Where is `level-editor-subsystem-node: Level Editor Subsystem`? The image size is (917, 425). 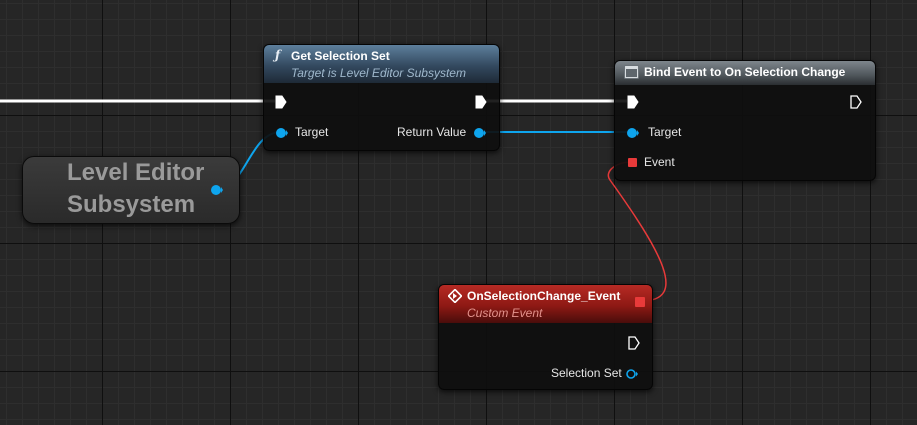 level-editor-subsystem-node: Level Editor Subsystem is located at coordinates (131, 190).